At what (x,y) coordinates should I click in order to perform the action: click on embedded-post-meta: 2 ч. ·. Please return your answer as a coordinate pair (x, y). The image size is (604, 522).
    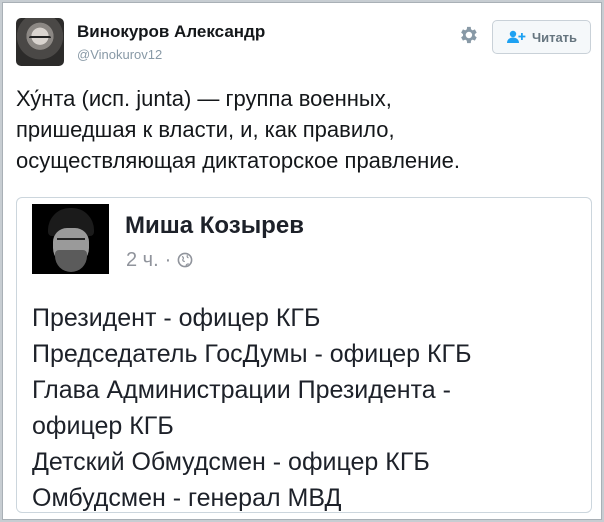
    Looking at the image, I should click on (159, 260).